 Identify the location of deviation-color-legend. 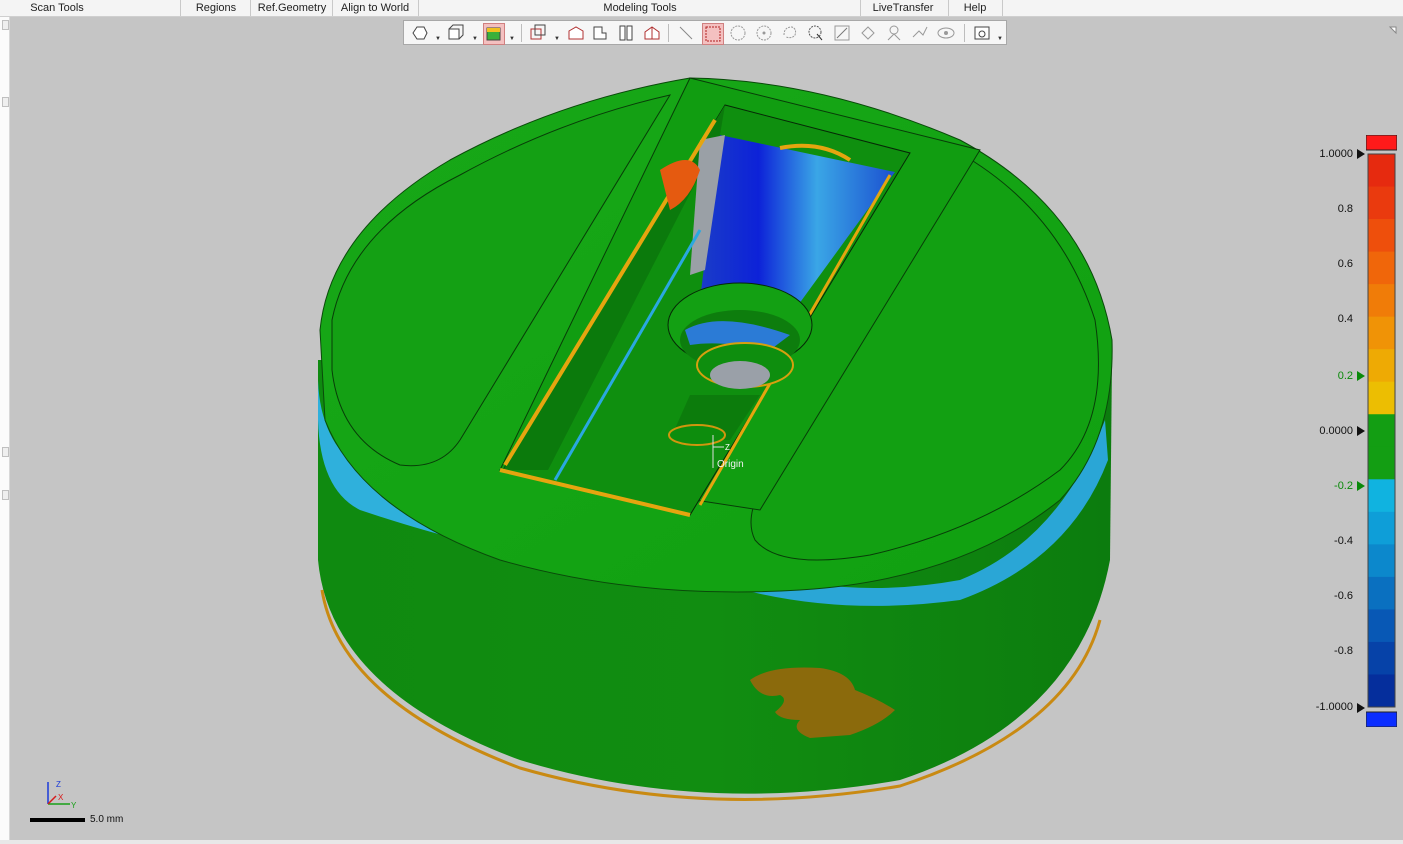
(1381, 431).